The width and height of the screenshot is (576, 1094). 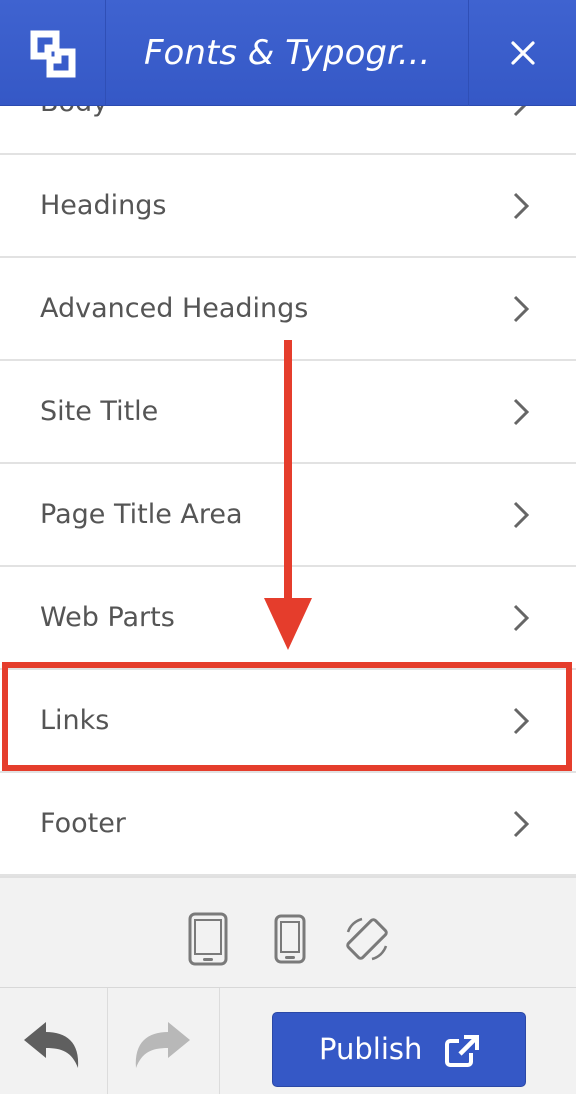 What do you see at coordinates (290, 939) in the screenshot?
I see `phone-icon` at bounding box center [290, 939].